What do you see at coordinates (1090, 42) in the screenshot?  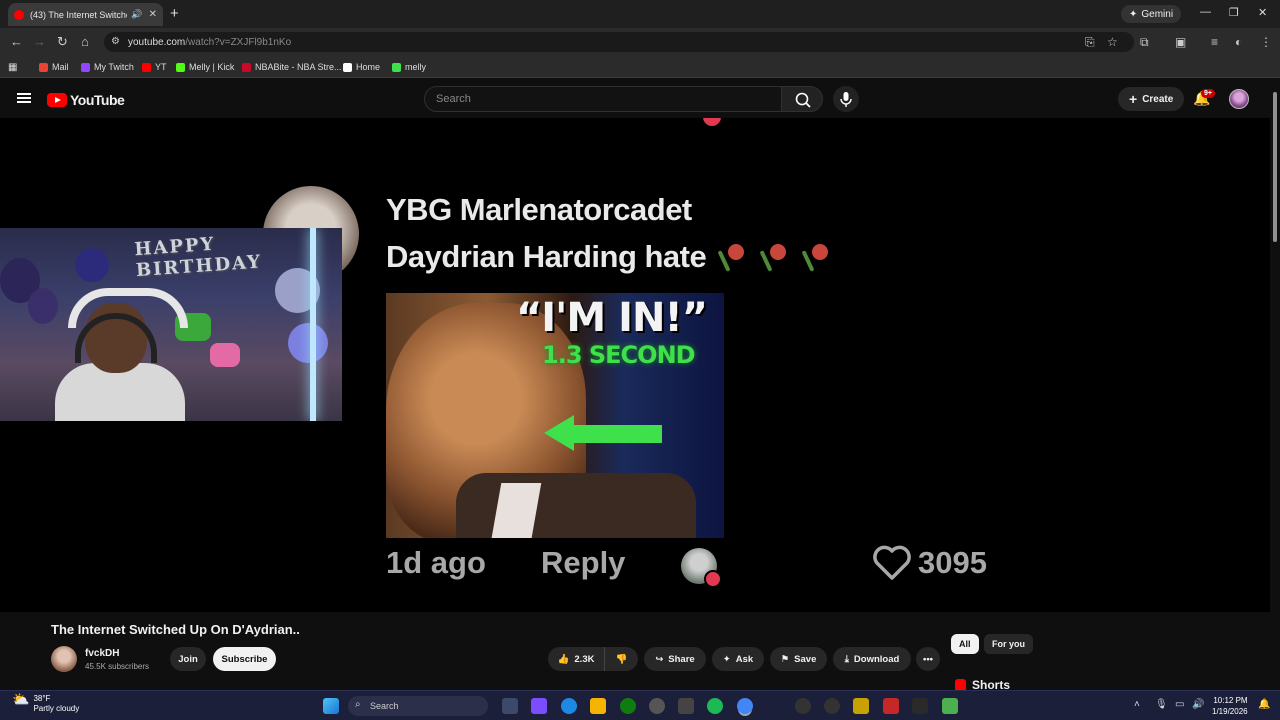 I see `install-app-icon: ⎘` at bounding box center [1090, 42].